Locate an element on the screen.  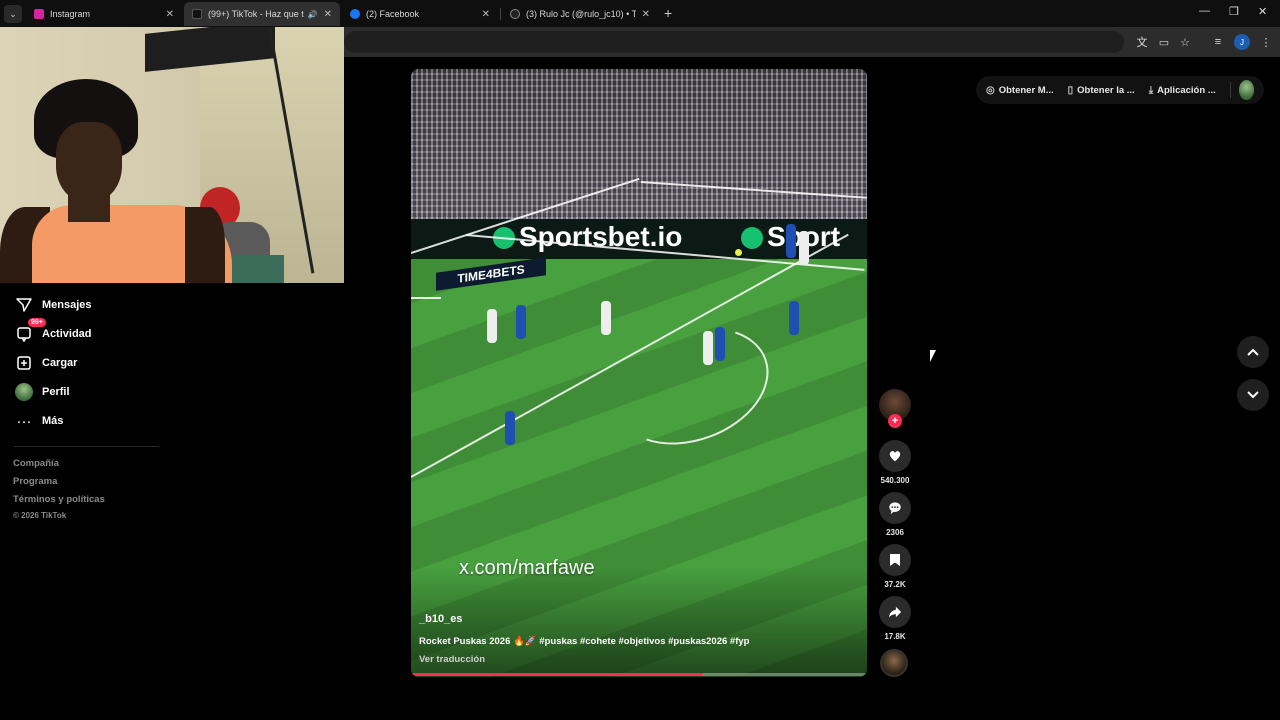
next-video-button is located at coordinates (1253, 395).